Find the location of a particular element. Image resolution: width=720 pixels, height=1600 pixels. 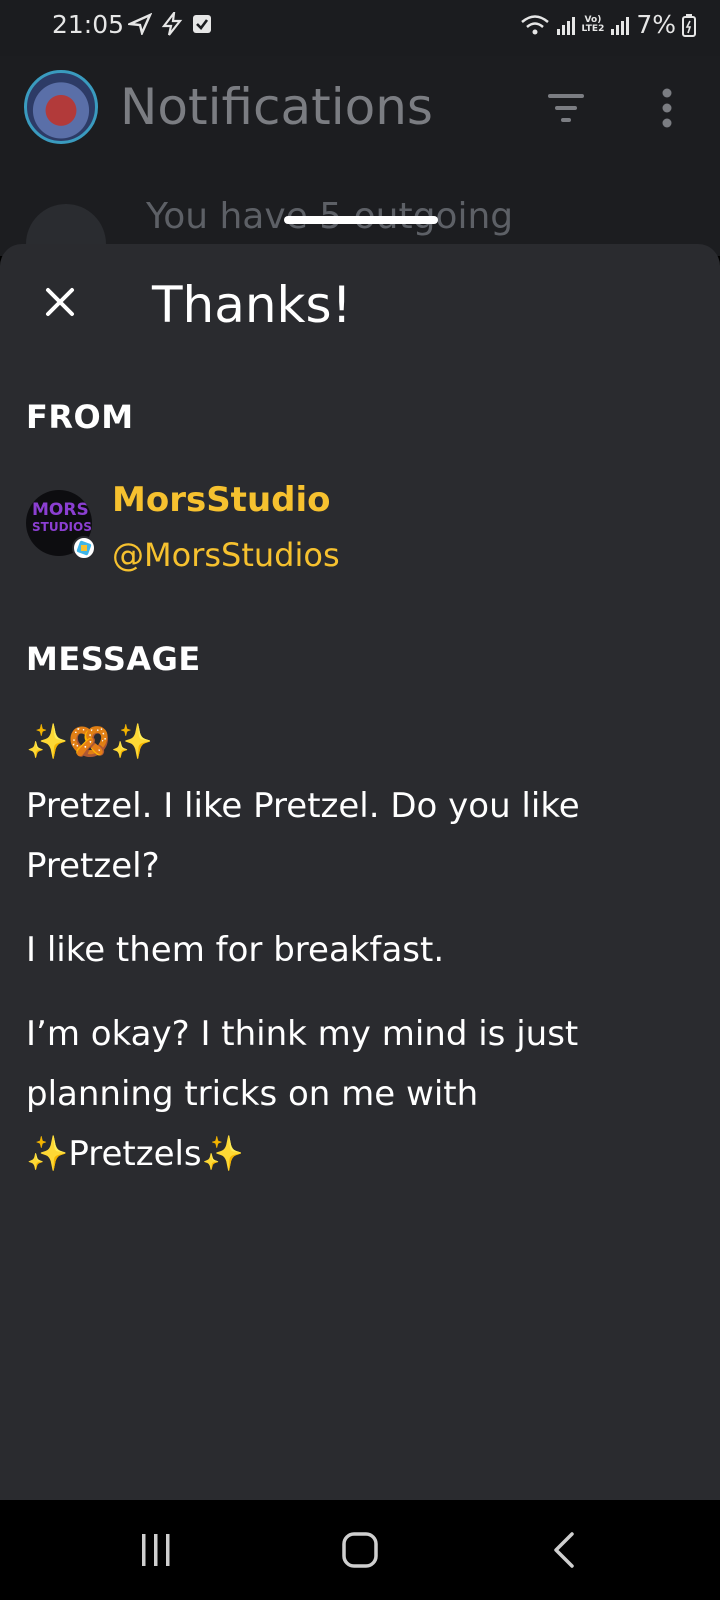

battery-icon is located at coordinates (689, 25).